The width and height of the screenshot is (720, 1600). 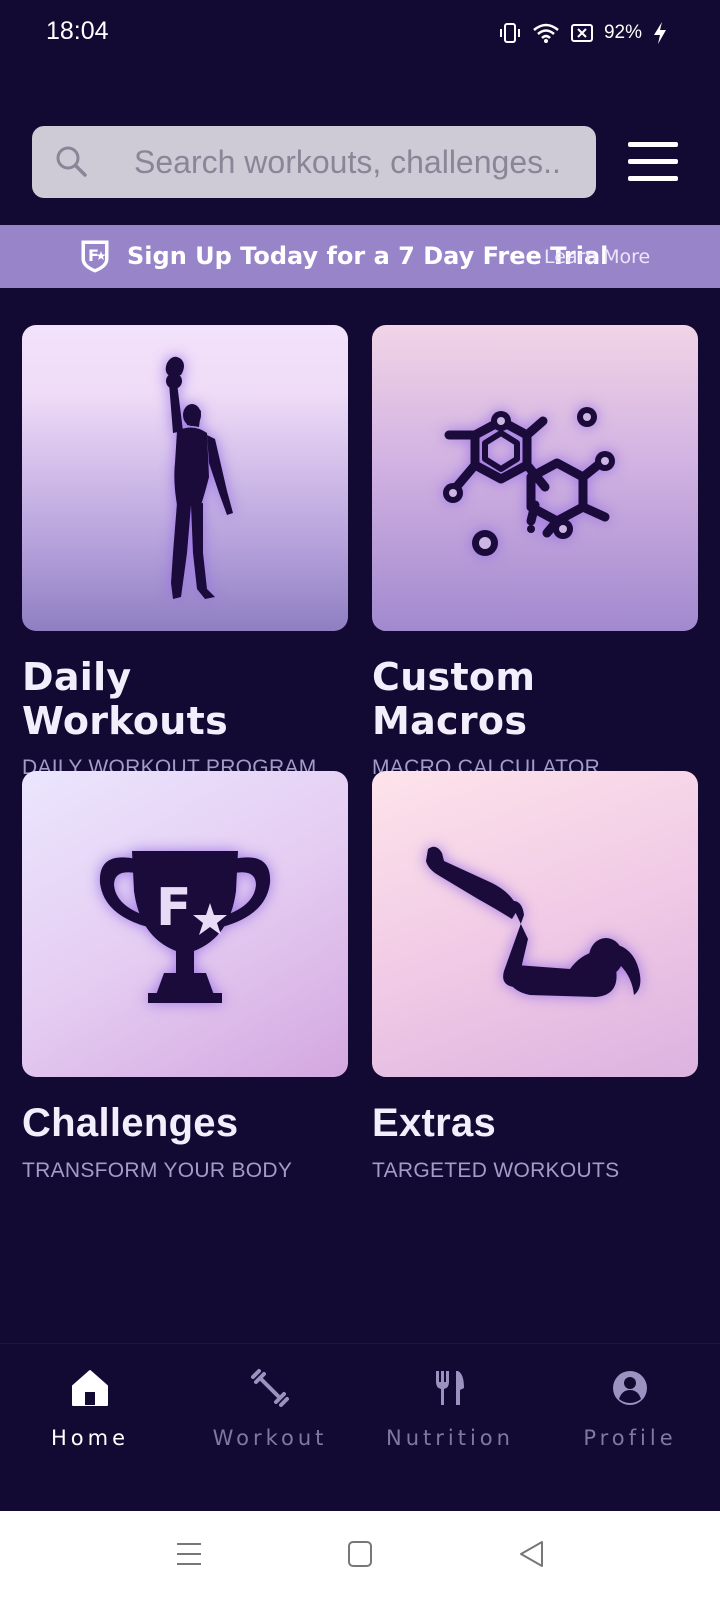 I want to click on battery-percentage: 92%, so click(x=622, y=32).